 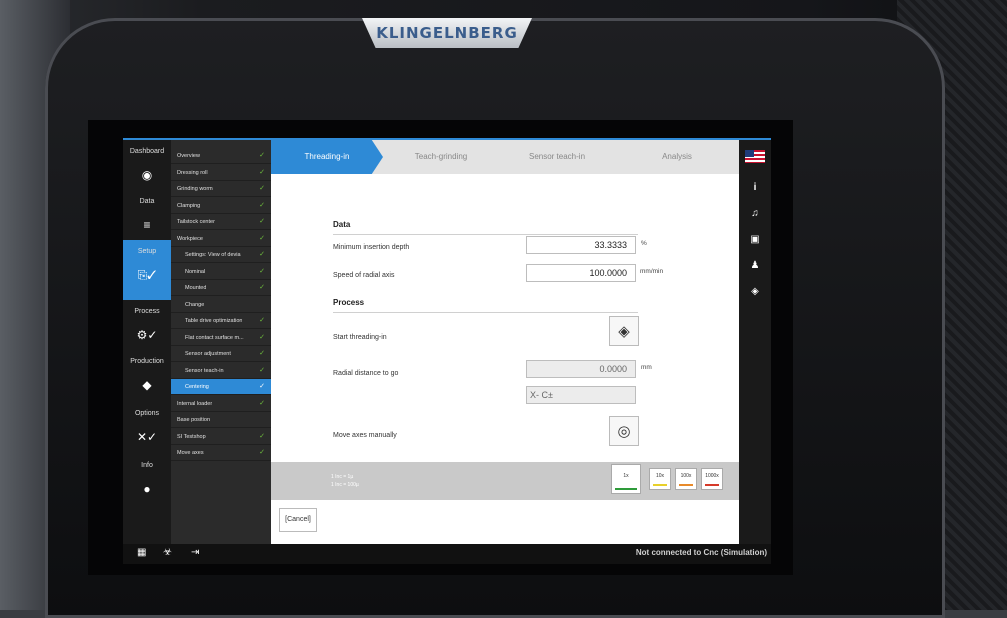 What do you see at coordinates (677, 157) in the screenshot?
I see `tab-analysis: Analysis` at bounding box center [677, 157].